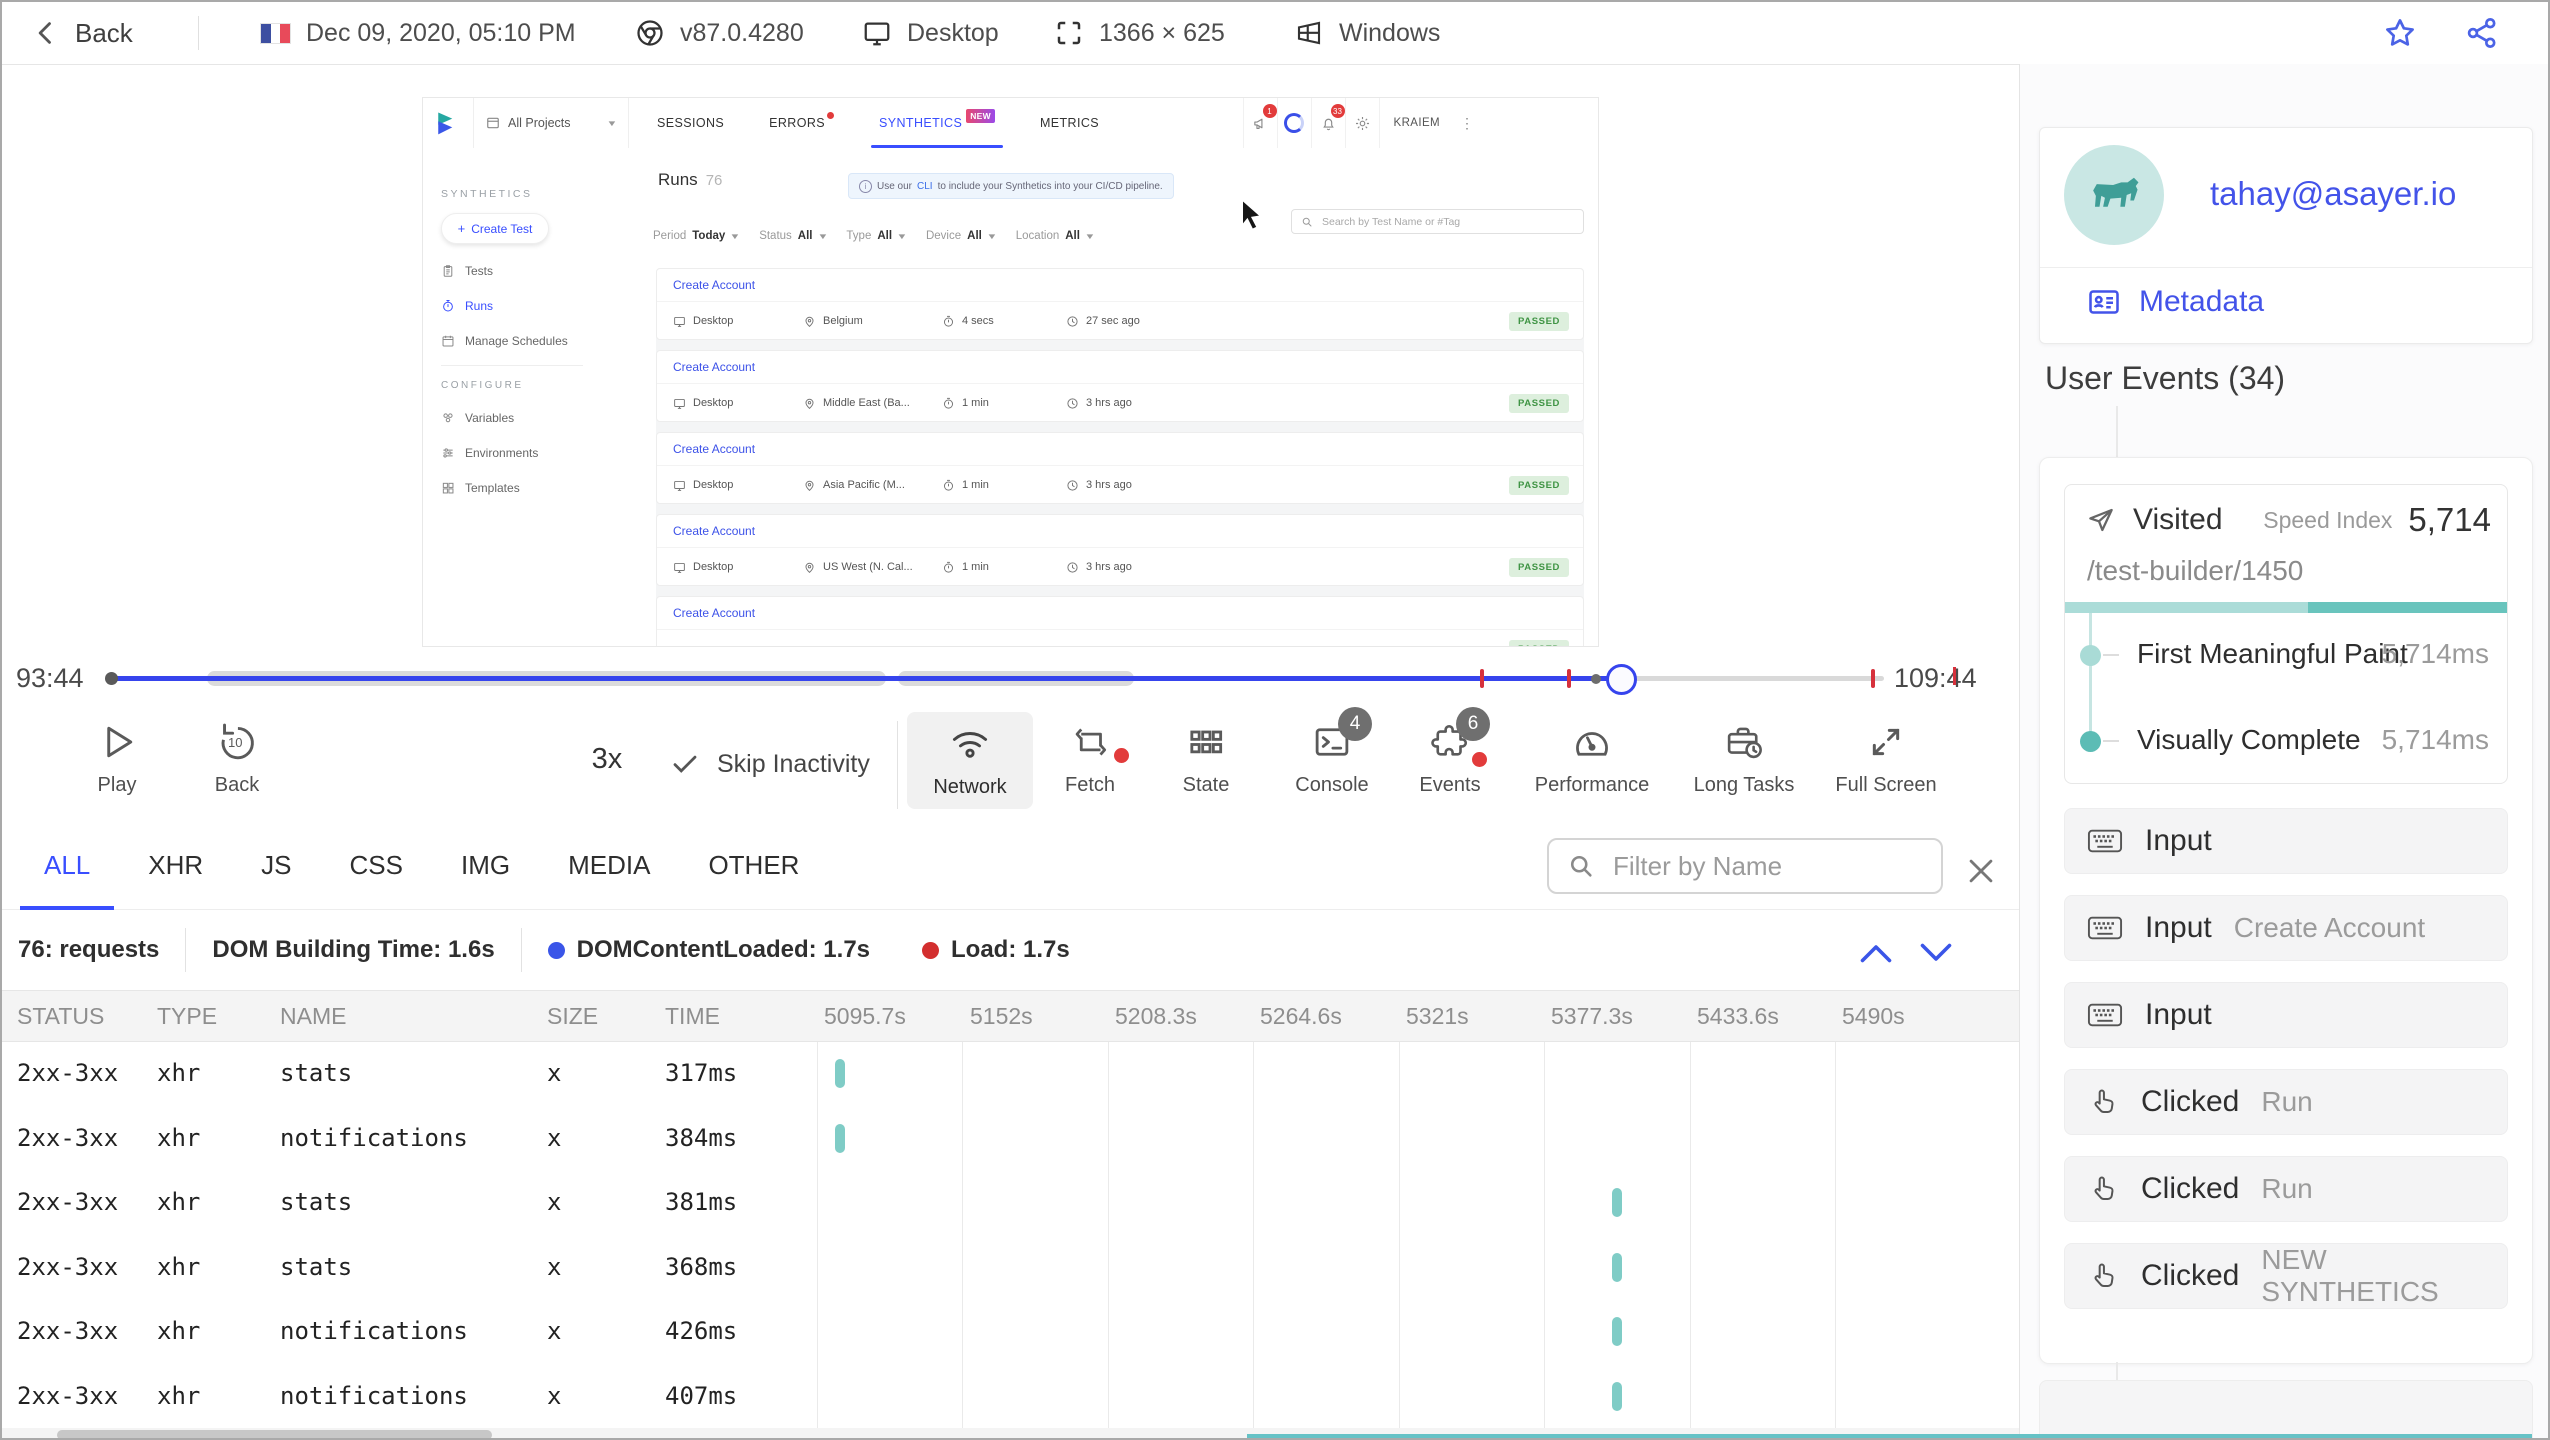 Image resolution: width=2550 pixels, height=1440 pixels. What do you see at coordinates (521, 271) in the screenshot?
I see `sidebar-item-tests: Tests` at bounding box center [521, 271].